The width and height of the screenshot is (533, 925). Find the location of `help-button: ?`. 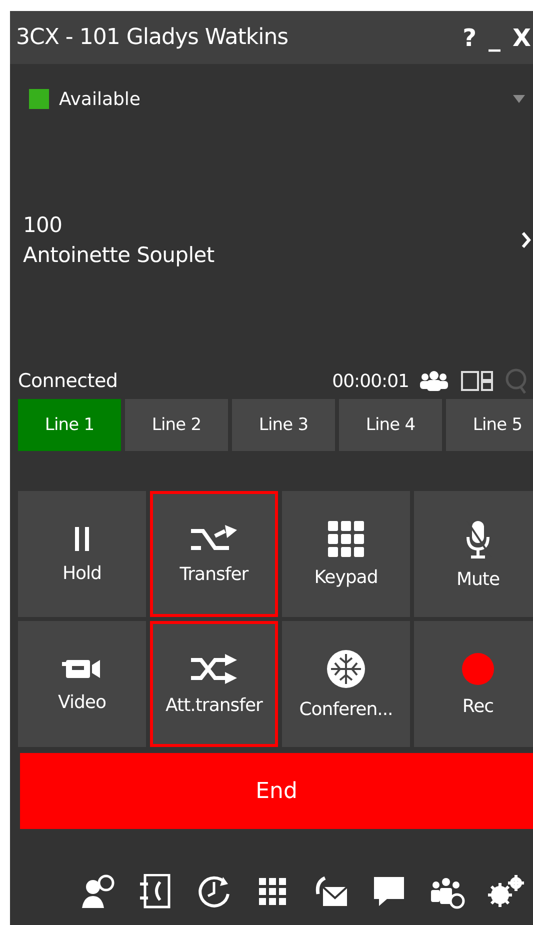

help-button: ? is located at coordinates (469, 38).